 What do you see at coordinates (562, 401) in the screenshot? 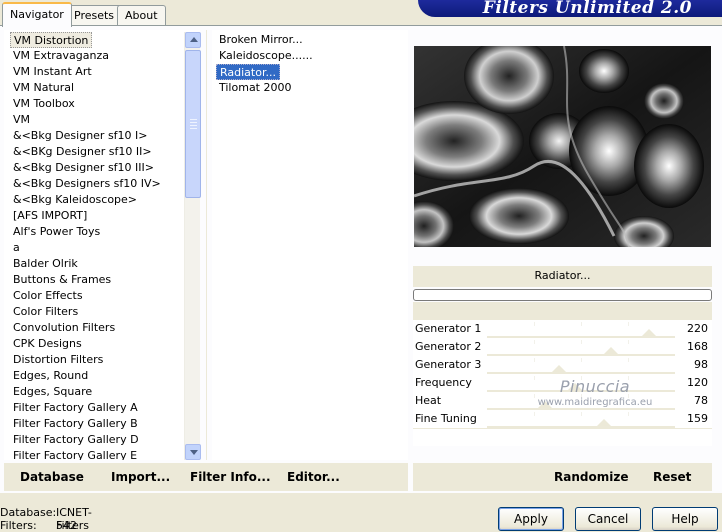
I see `slider-row: Heat 78` at bounding box center [562, 401].